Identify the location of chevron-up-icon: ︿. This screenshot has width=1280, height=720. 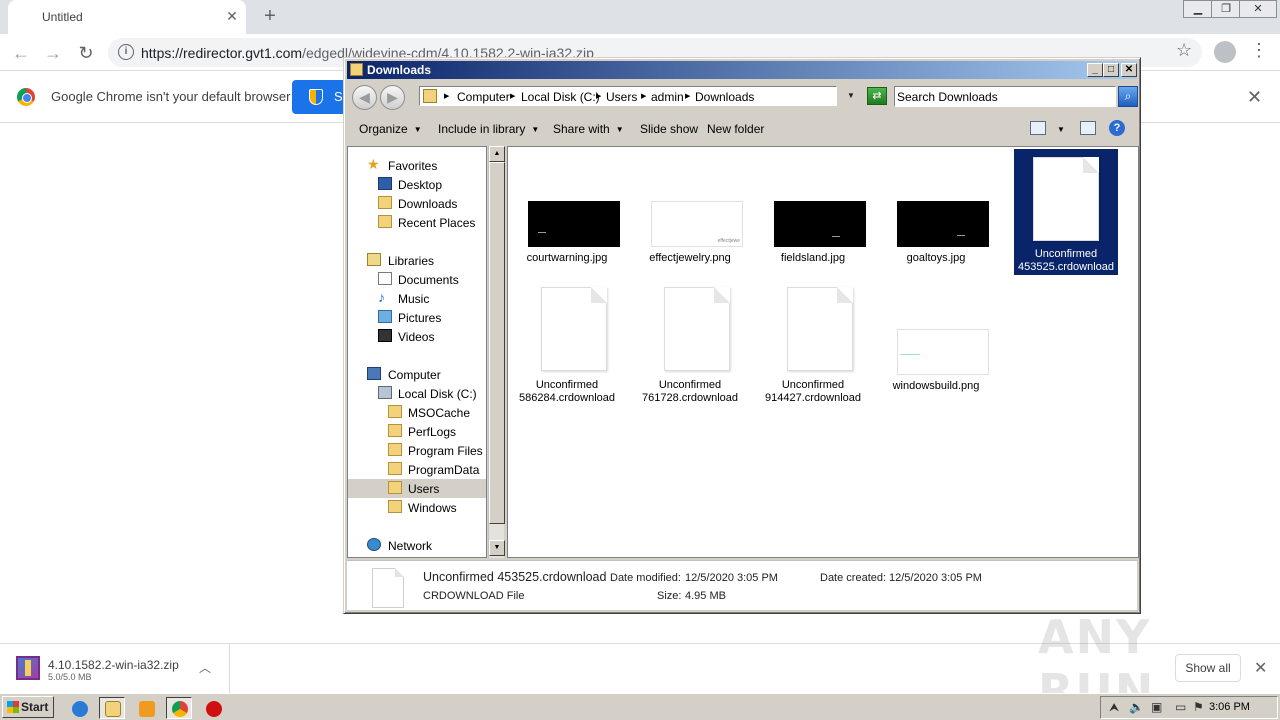
(205, 667).